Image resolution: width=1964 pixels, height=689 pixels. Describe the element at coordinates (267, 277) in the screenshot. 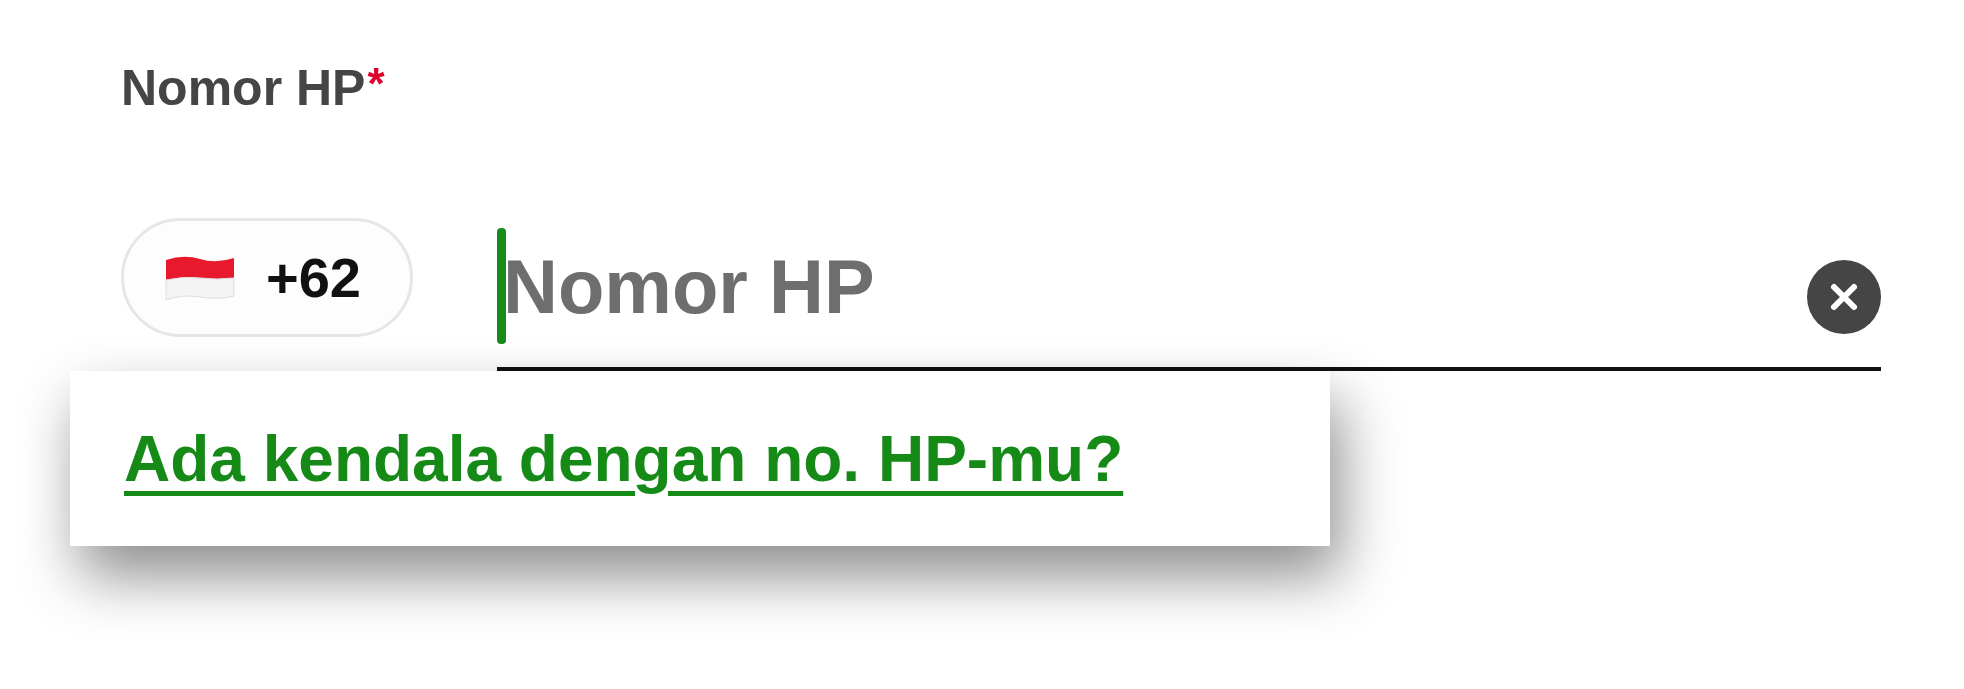

I see `country-code-button: +62` at that location.